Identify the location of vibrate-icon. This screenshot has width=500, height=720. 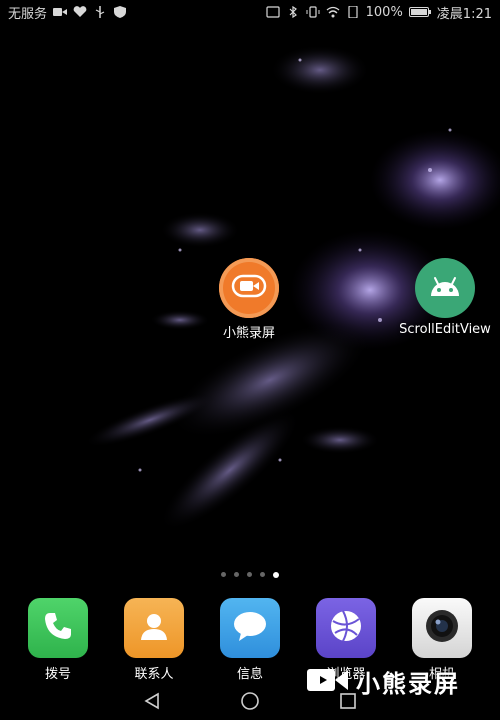
(313, 12).